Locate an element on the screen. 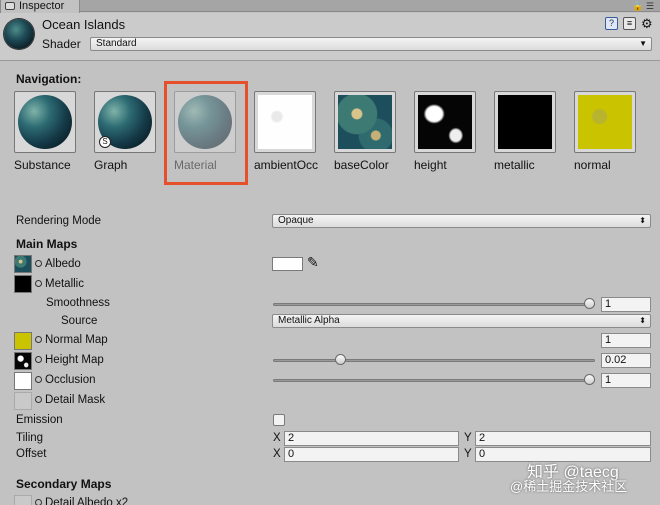  chevron-updown-icon: ⬍ is located at coordinates (642, 320).